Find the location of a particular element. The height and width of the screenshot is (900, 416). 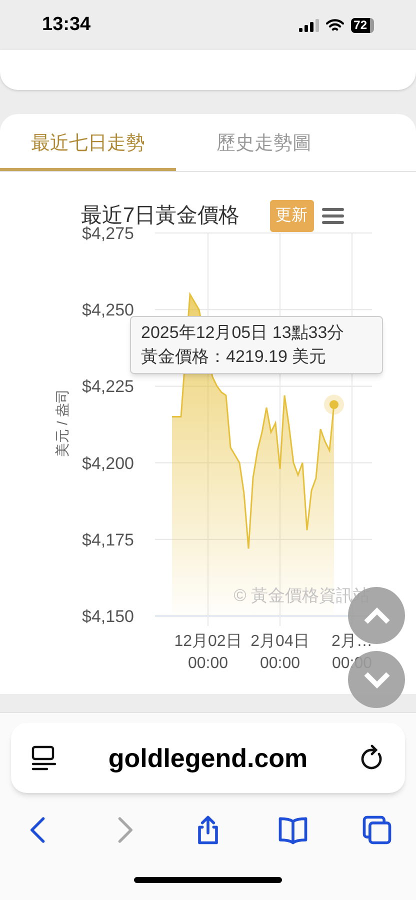

hover-marker is located at coordinates (334, 404).